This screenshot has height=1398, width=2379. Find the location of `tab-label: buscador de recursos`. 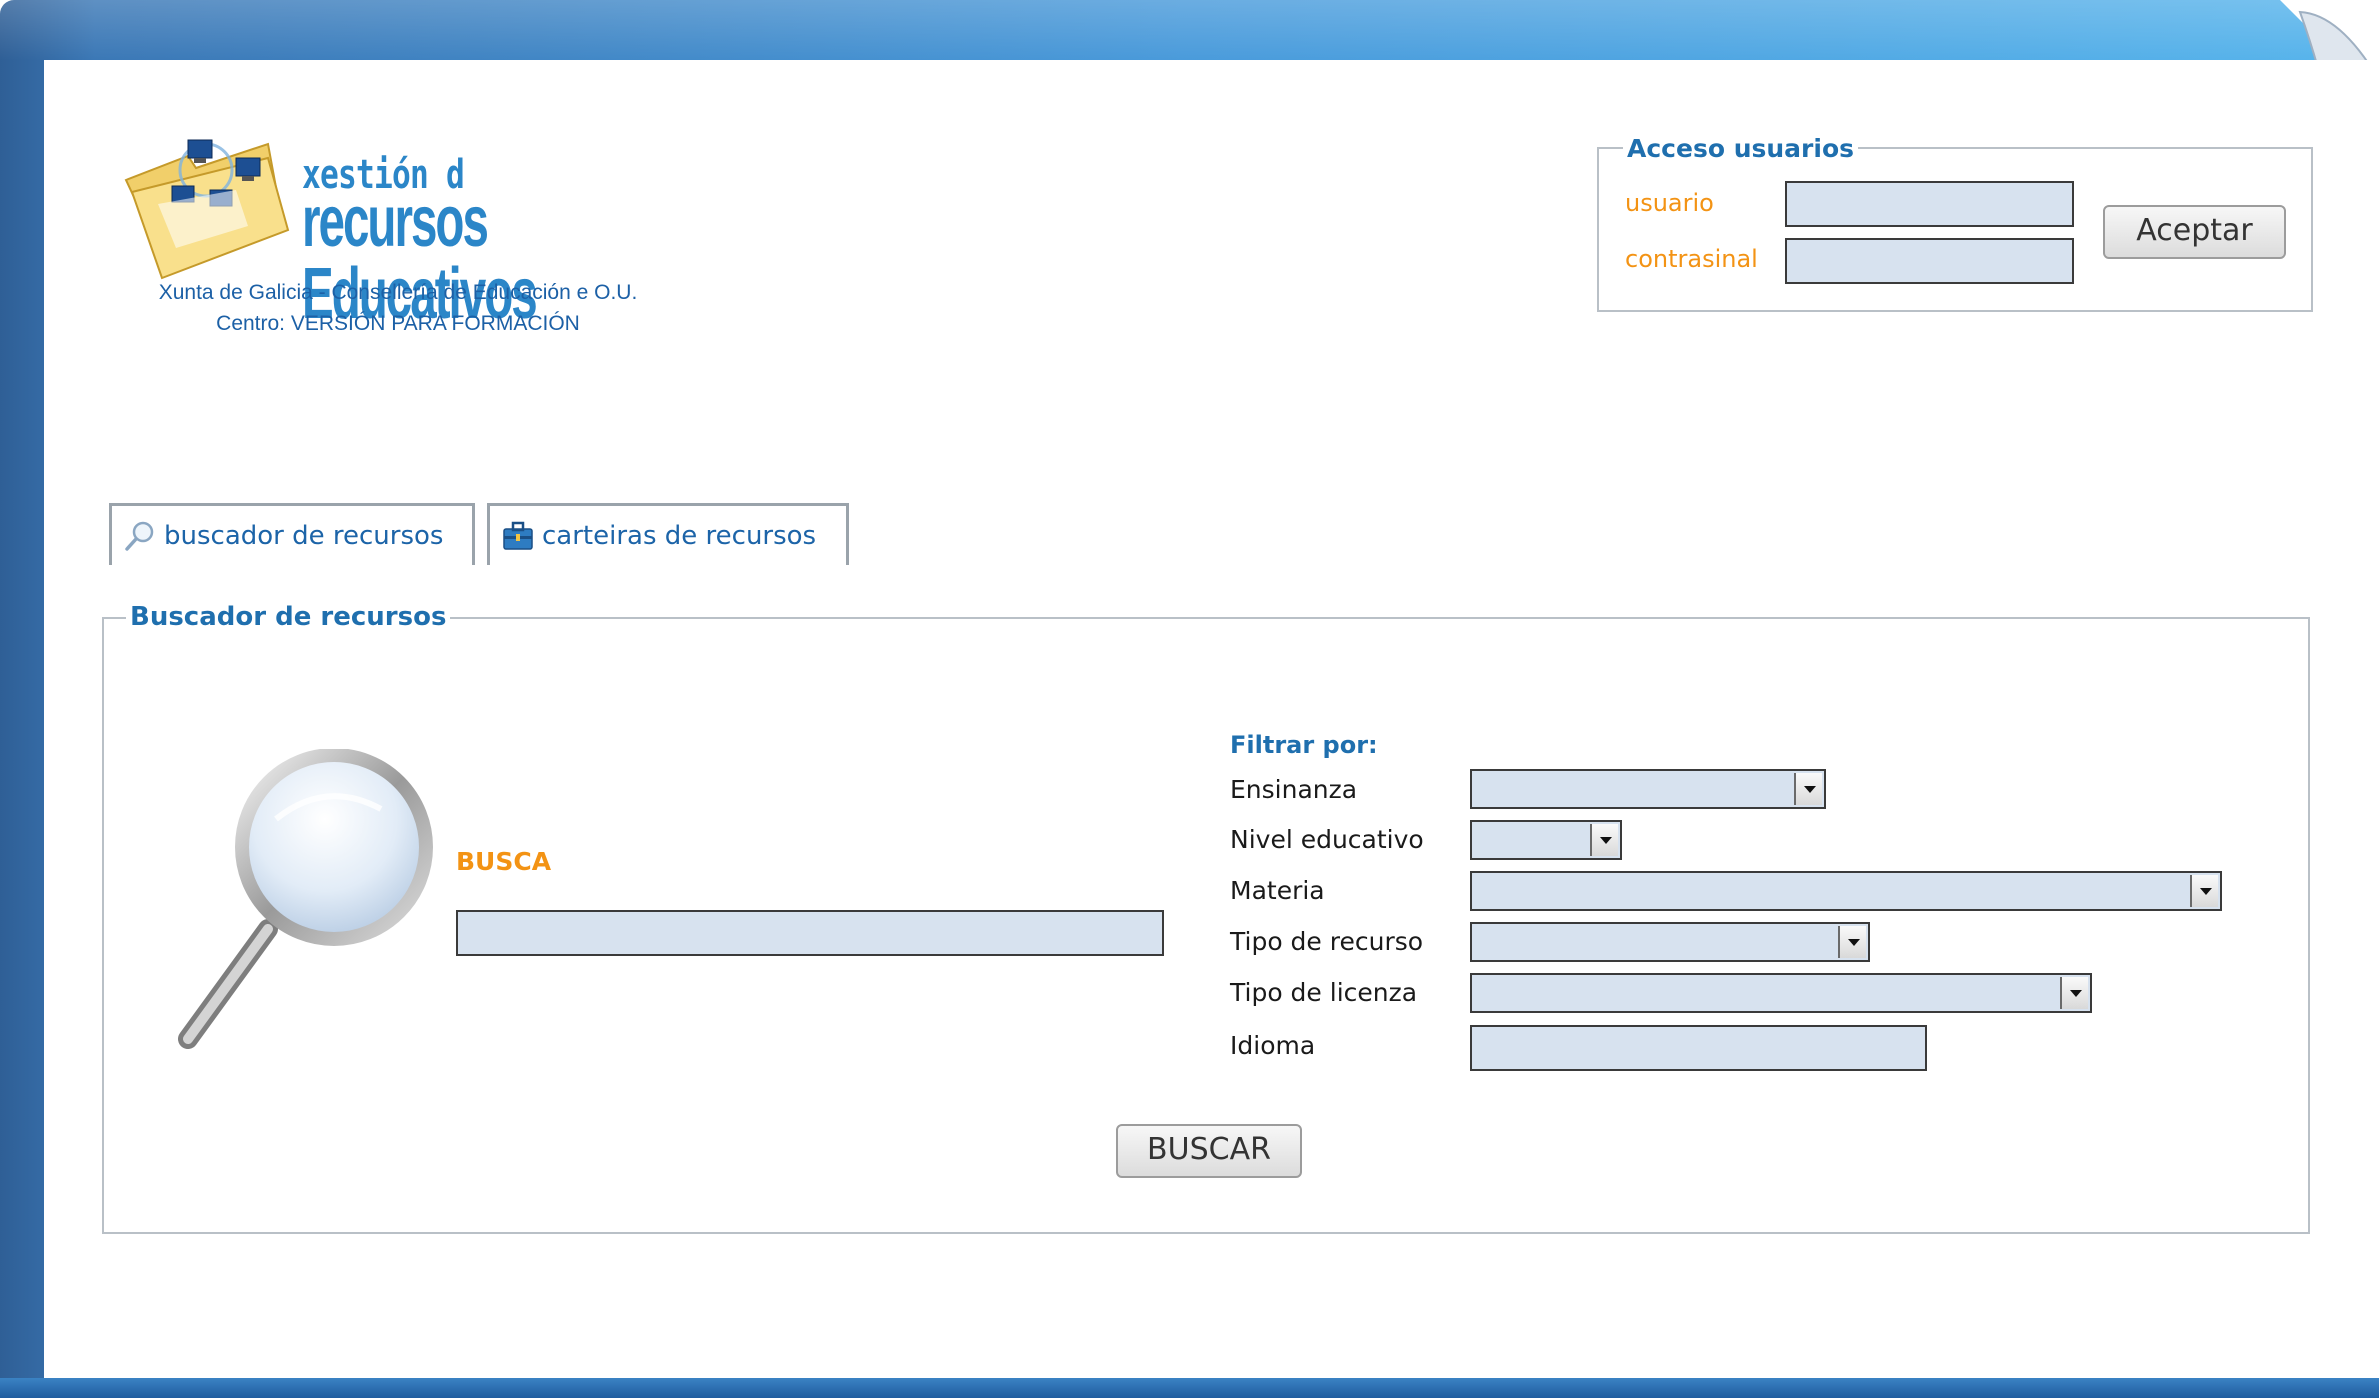

tab-label: buscador de recursos is located at coordinates (304, 535).